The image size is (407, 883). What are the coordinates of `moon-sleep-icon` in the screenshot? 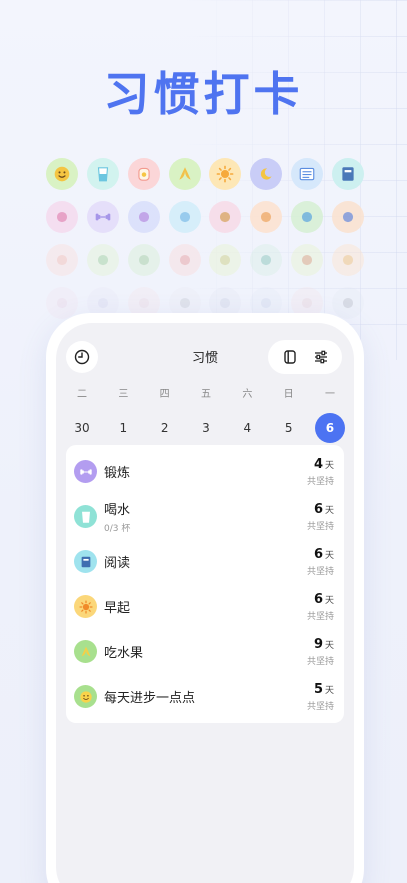 It's located at (266, 174).